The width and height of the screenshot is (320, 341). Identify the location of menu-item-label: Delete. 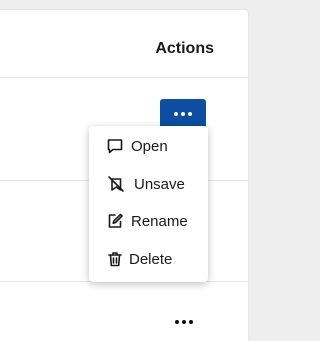
(151, 259).